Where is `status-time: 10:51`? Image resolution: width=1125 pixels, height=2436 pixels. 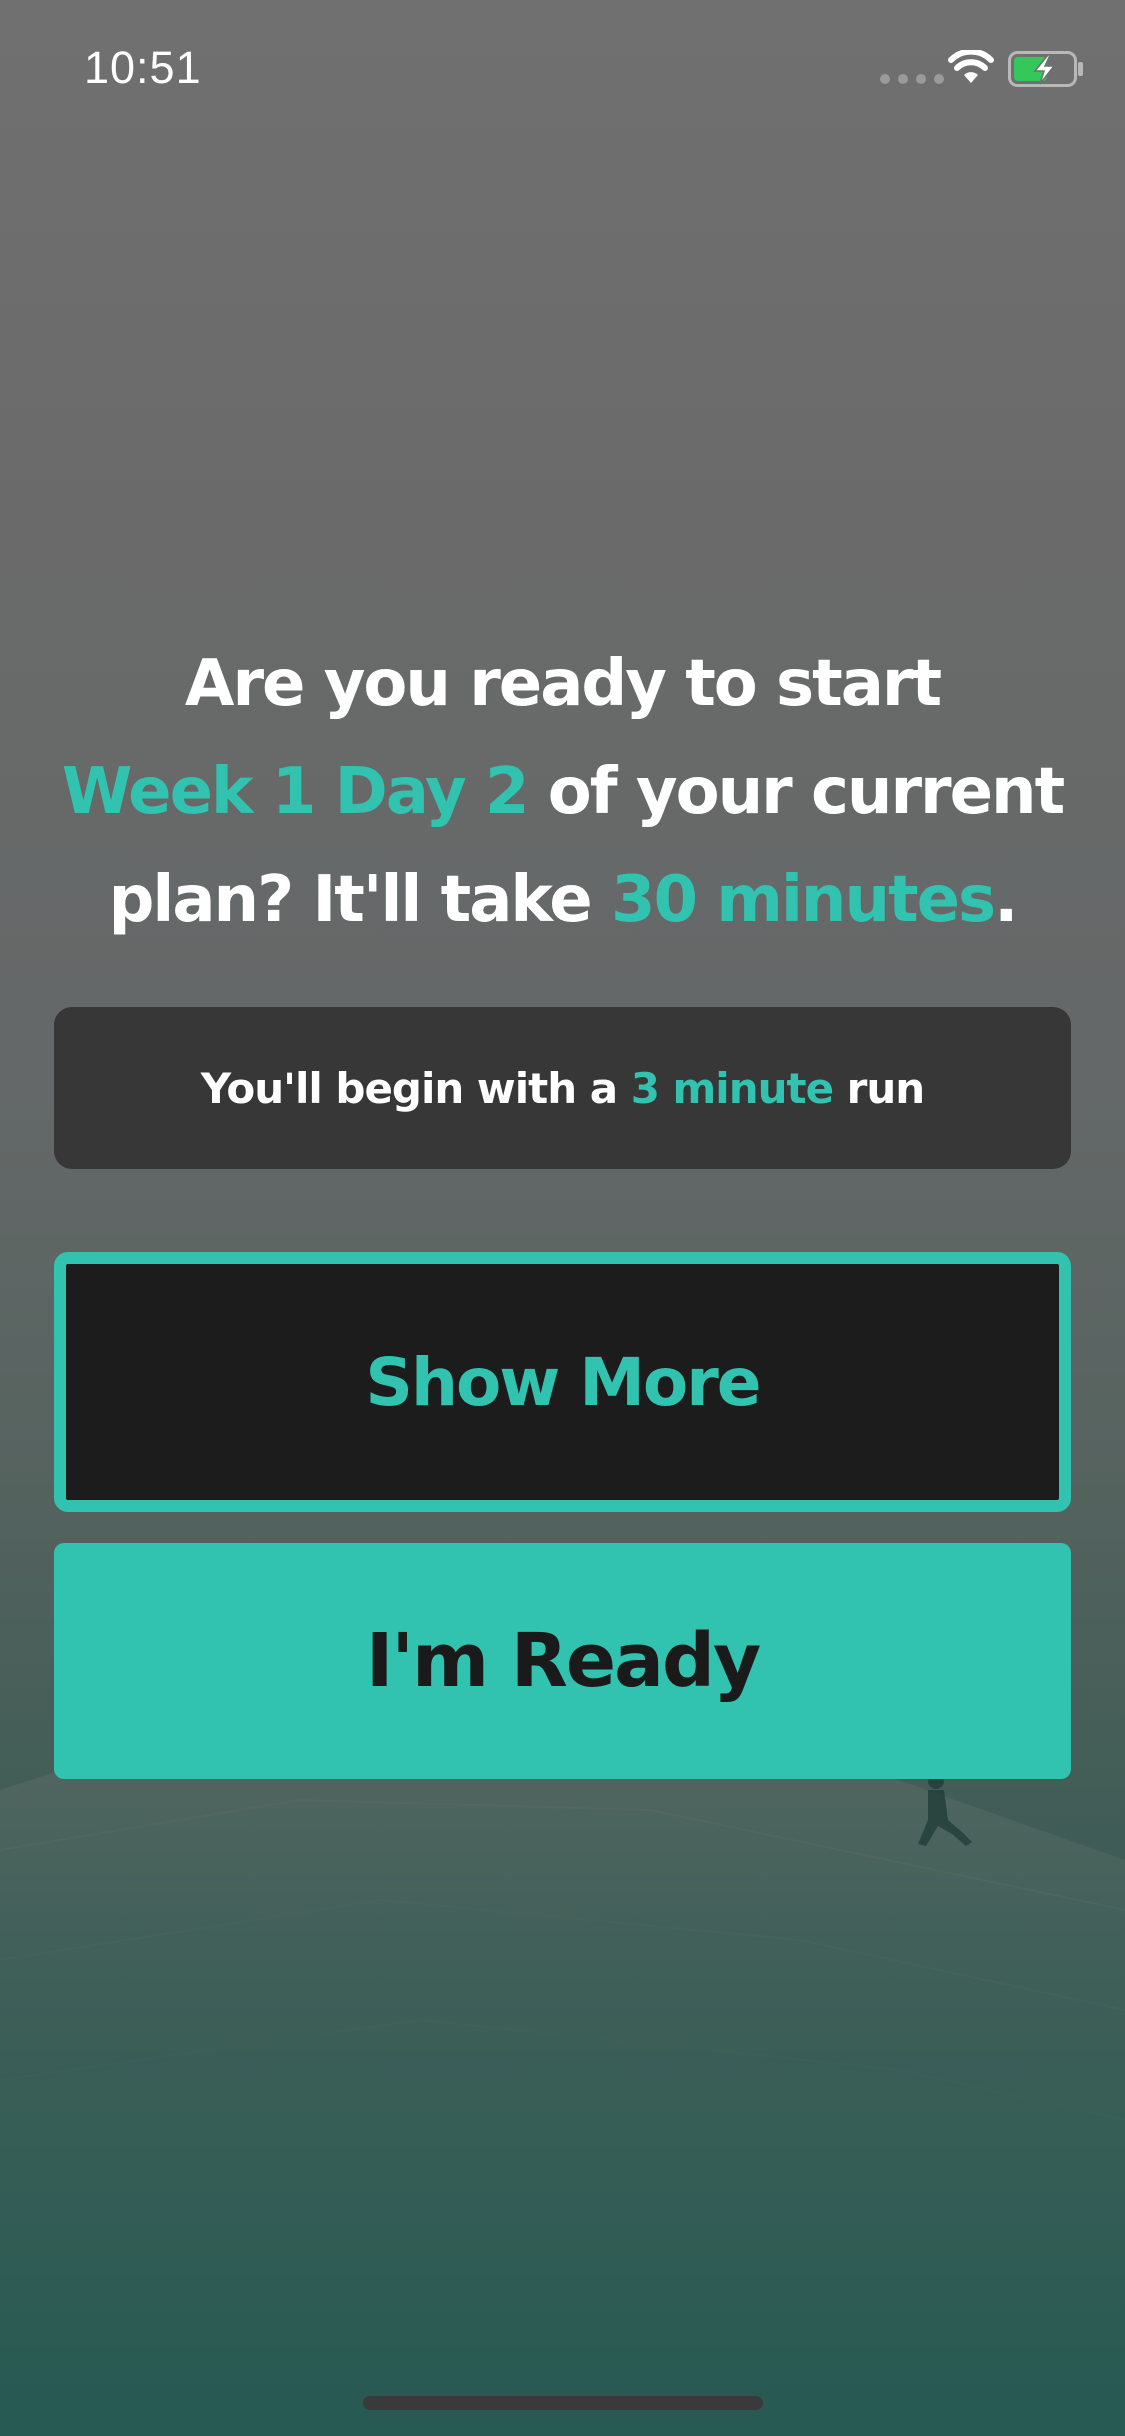 status-time: 10:51 is located at coordinates (143, 67).